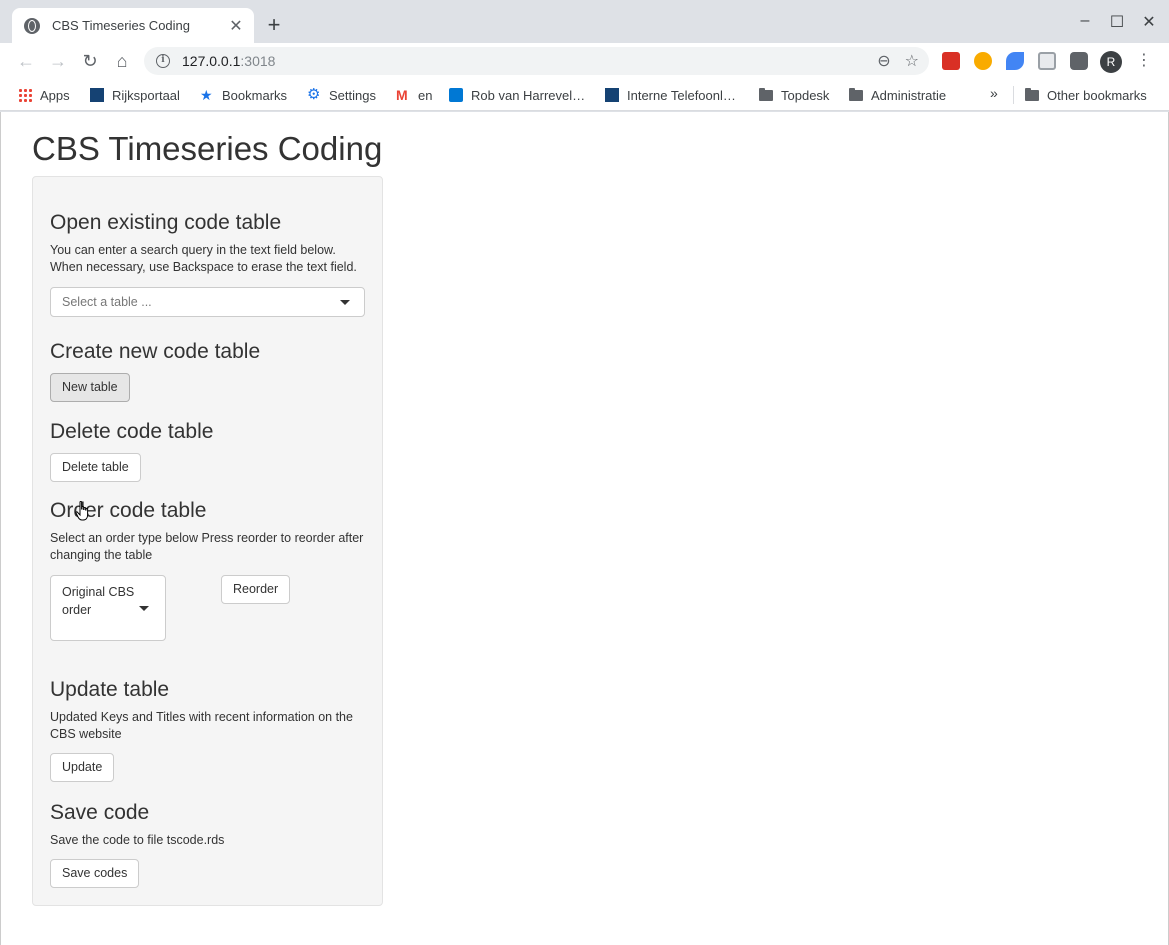  Describe the element at coordinates (32, 25) in the screenshot. I see `globe-icon` at that location.